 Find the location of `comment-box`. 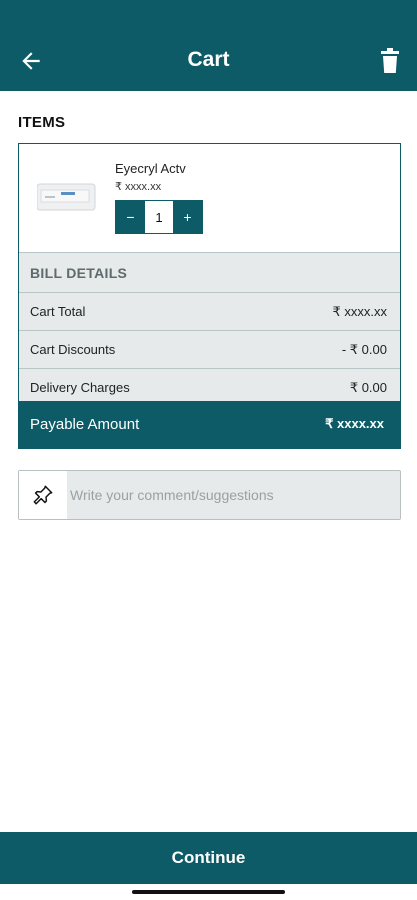

comment-box is located at coordinates (209, 495).